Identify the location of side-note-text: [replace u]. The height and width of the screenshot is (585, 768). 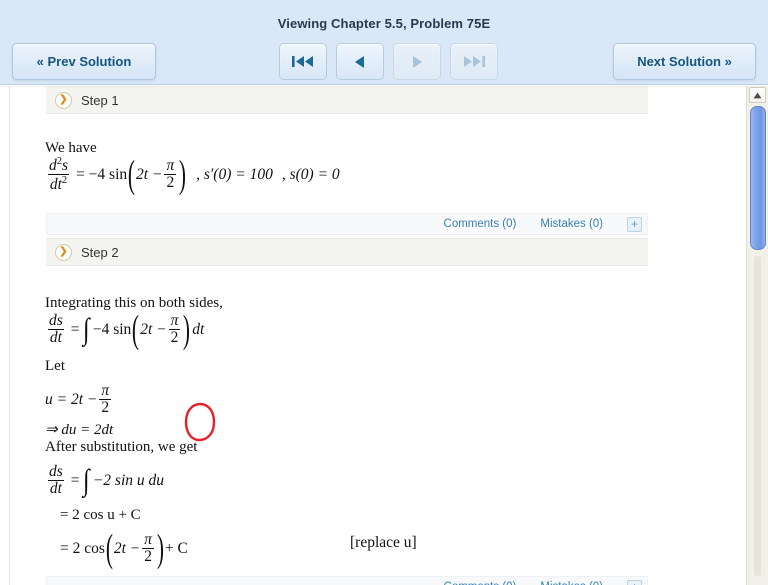
(383, 542).